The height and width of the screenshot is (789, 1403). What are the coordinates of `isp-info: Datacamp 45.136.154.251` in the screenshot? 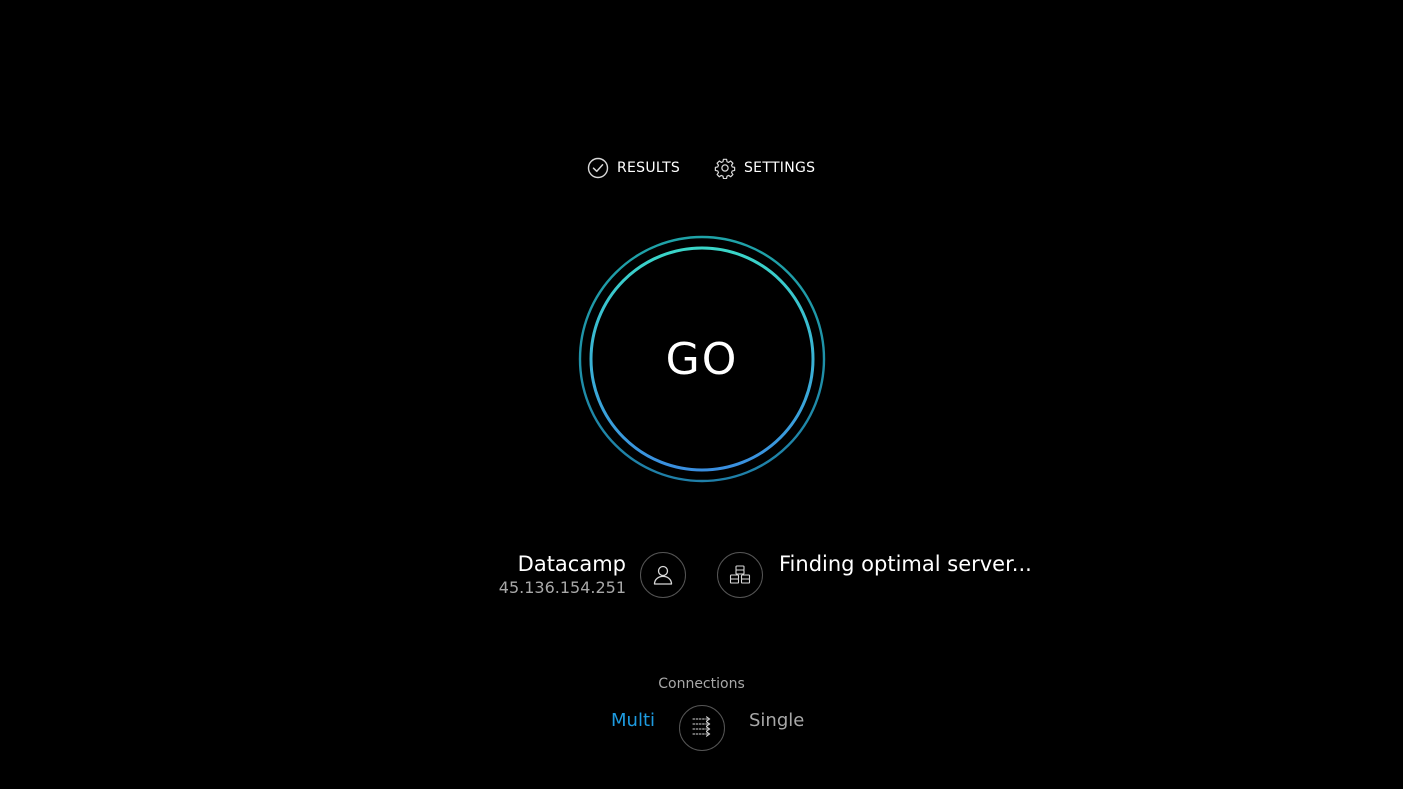 It's located at (562, 574).